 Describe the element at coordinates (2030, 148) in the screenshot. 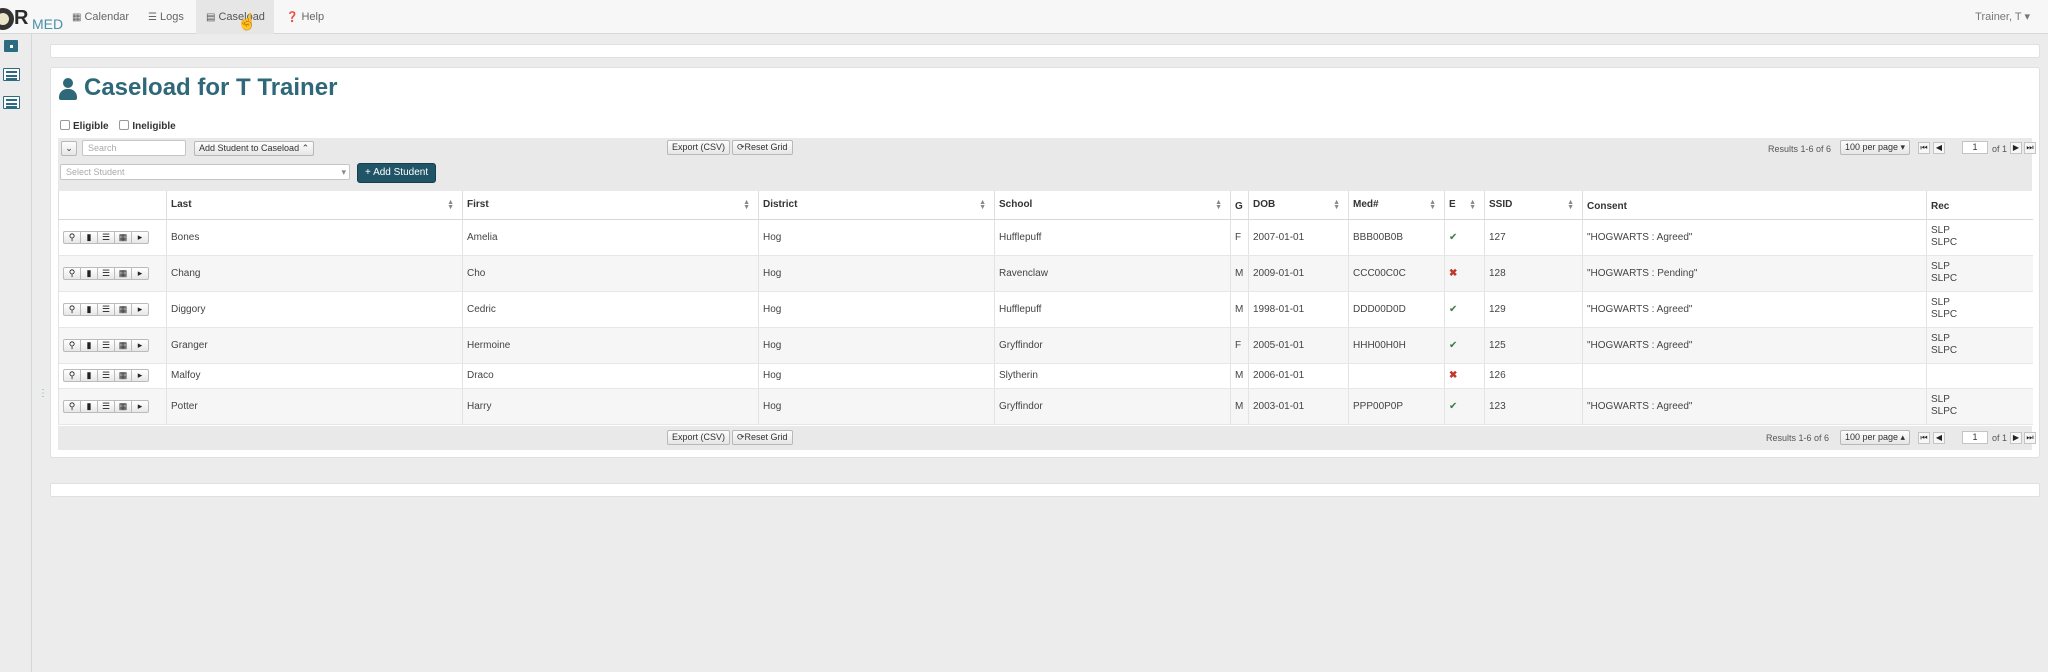

I see `last-page-button: ⏭` at that location.